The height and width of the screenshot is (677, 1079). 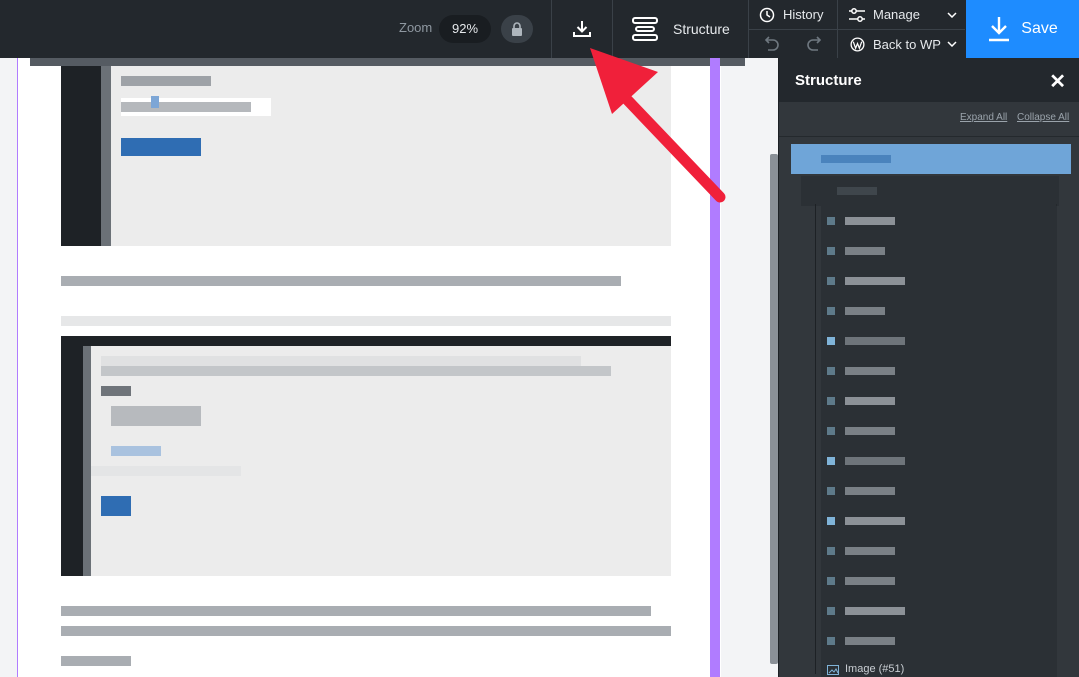 I want to click on canvas-scrollbar, so click(x=774, y=409).